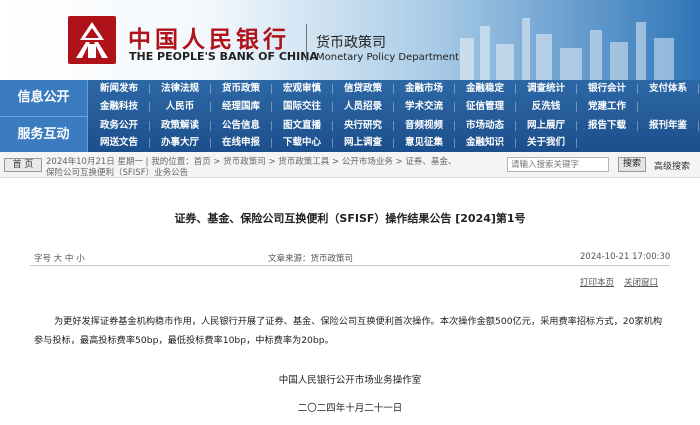 This screenshot has height=425, width=700. I want to click on nav-item-payment: 支付体系, so click(668, 89).